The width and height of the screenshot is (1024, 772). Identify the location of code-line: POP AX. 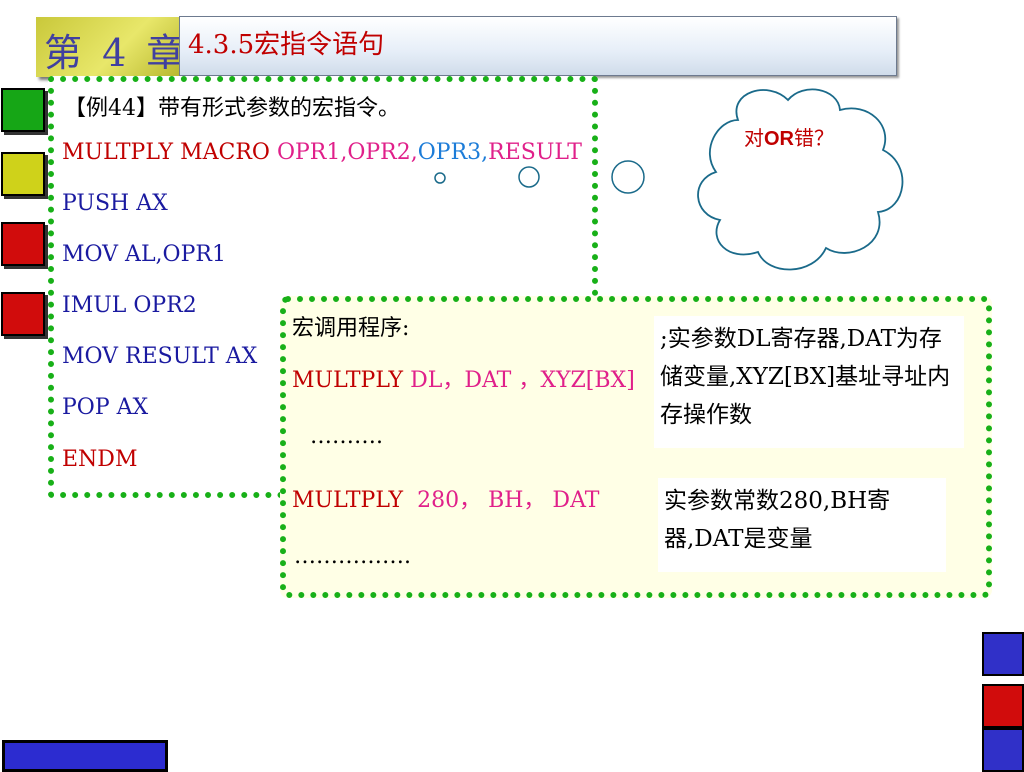
(105, 407).